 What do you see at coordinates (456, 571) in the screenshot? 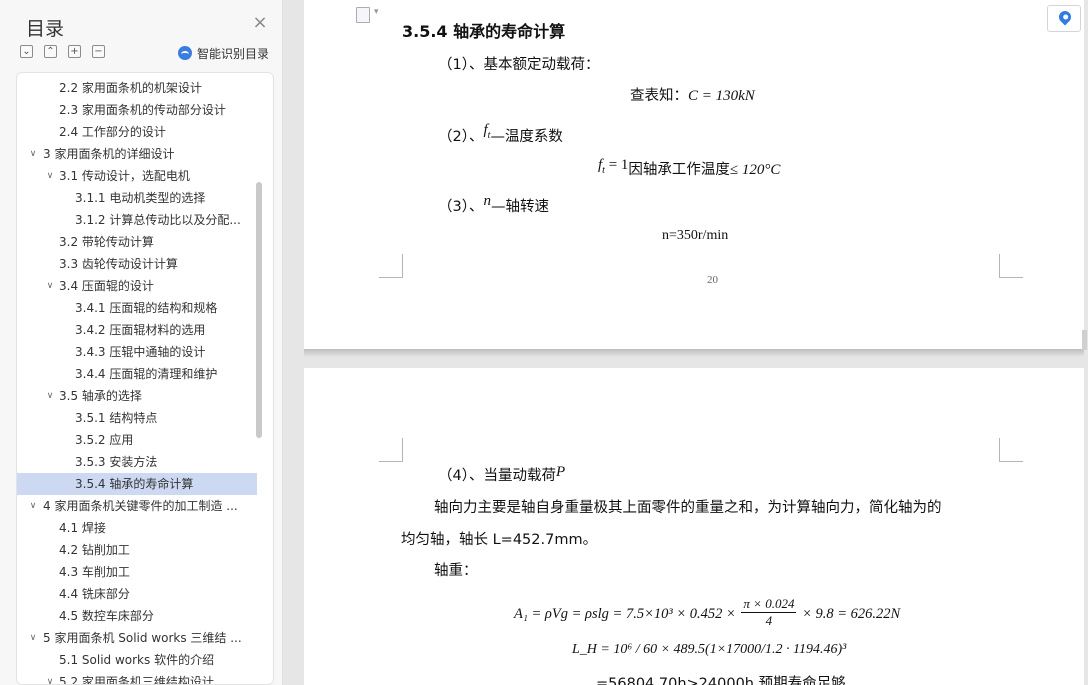
I see `paragraph-6: 轴重：` at bounding box center [456, 571].